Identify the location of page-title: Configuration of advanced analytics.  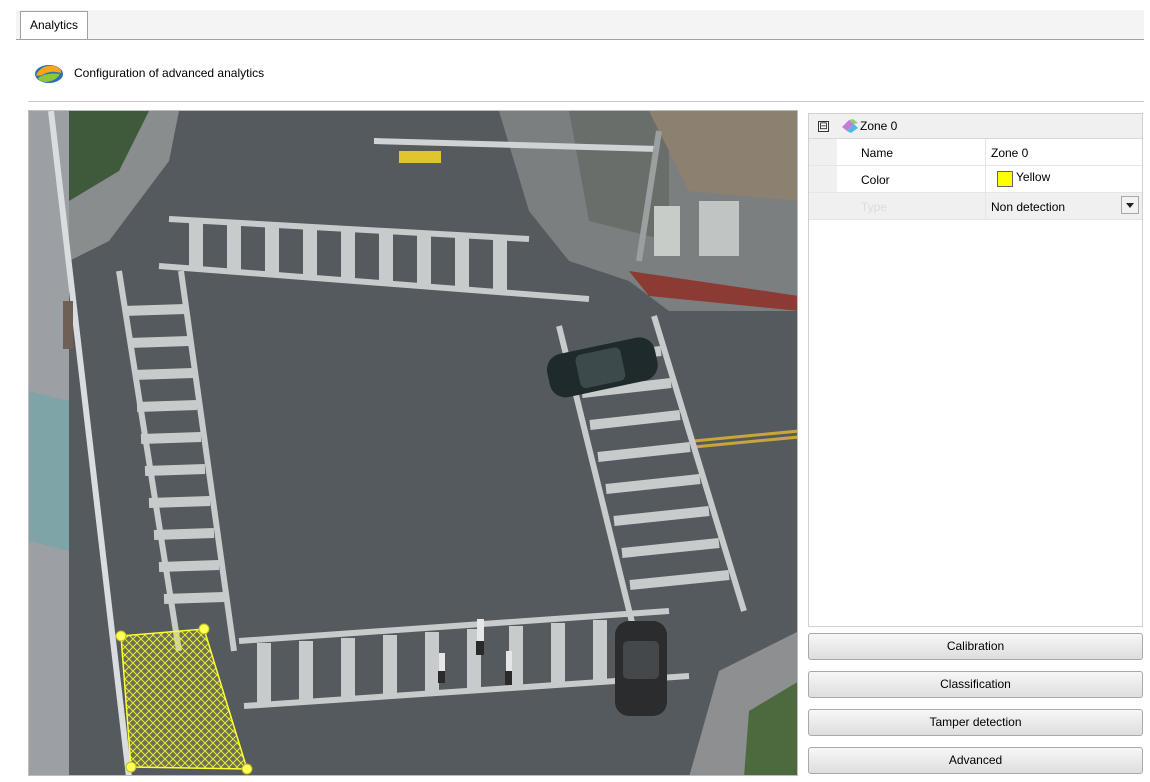
(169, 73).